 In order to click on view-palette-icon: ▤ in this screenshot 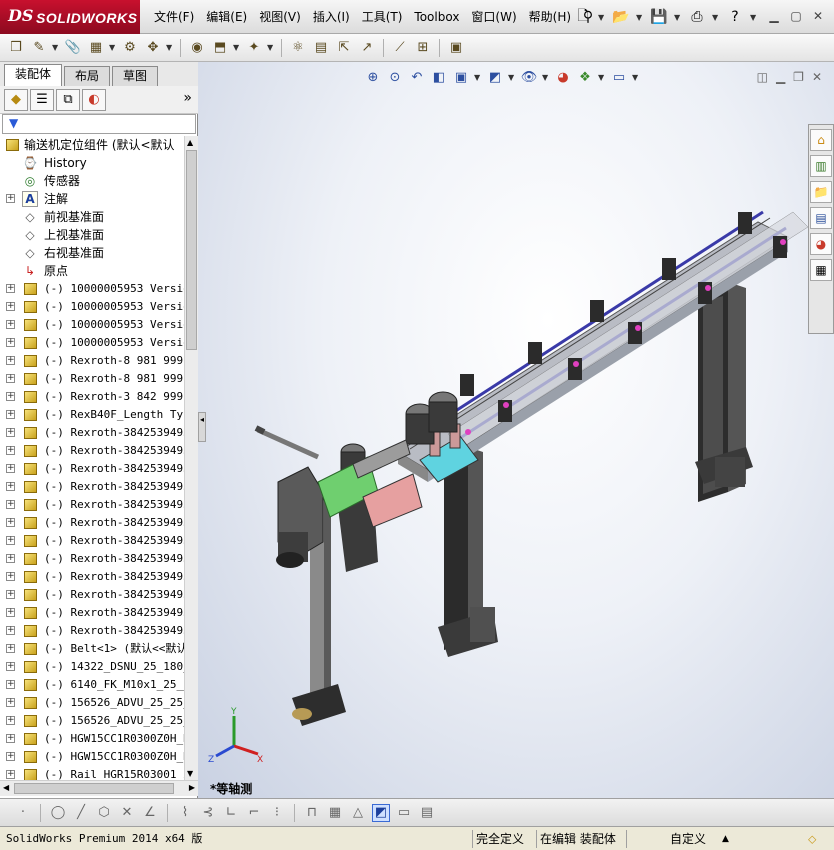, I will do `click(821, 218)`.